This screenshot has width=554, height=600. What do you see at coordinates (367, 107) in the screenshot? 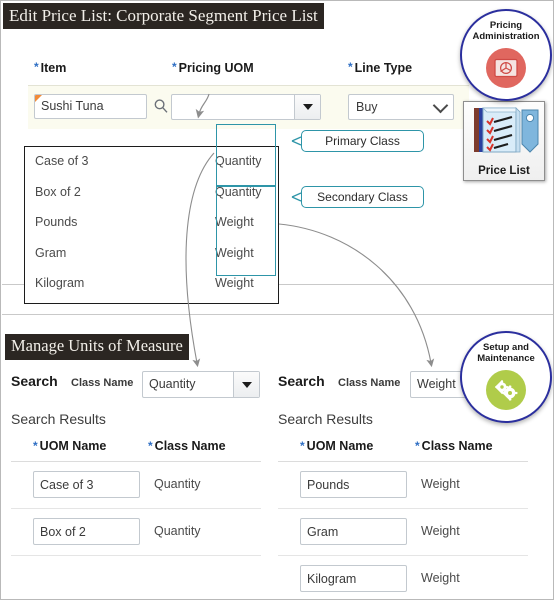
I see `line-type-value: Buy` at bounding box center [367, 107].